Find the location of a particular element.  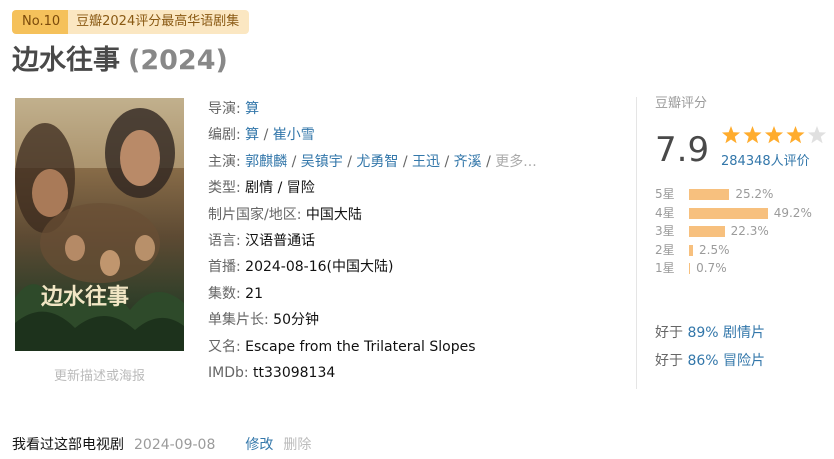

writer-link: 崔小雪 is located at coordinates (294, 135).